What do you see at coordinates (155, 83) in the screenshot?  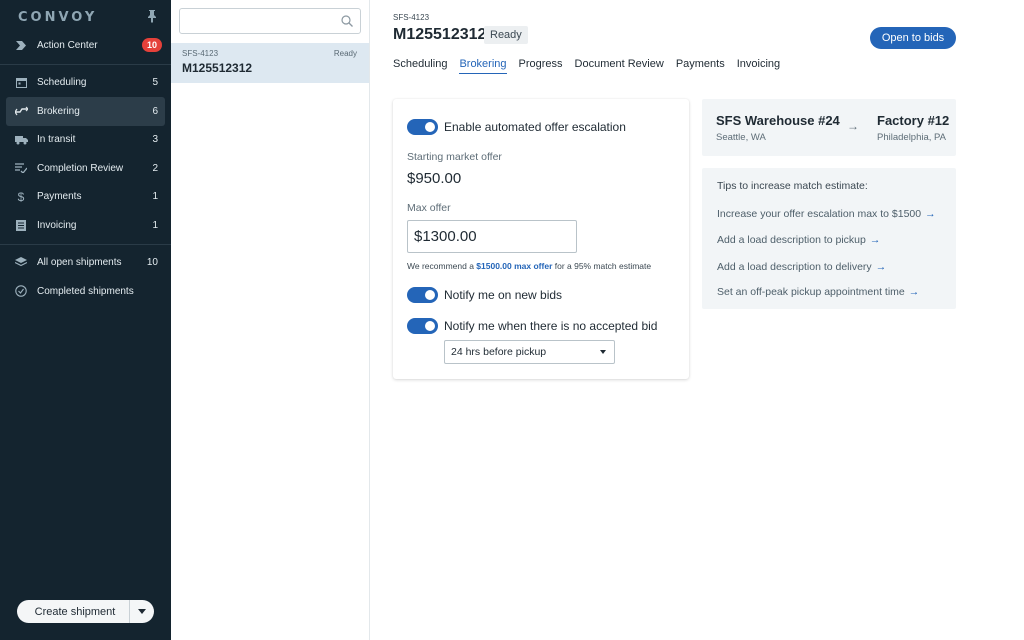 I see `sidebar-item-count: 5` at bounding box center [155, 83].